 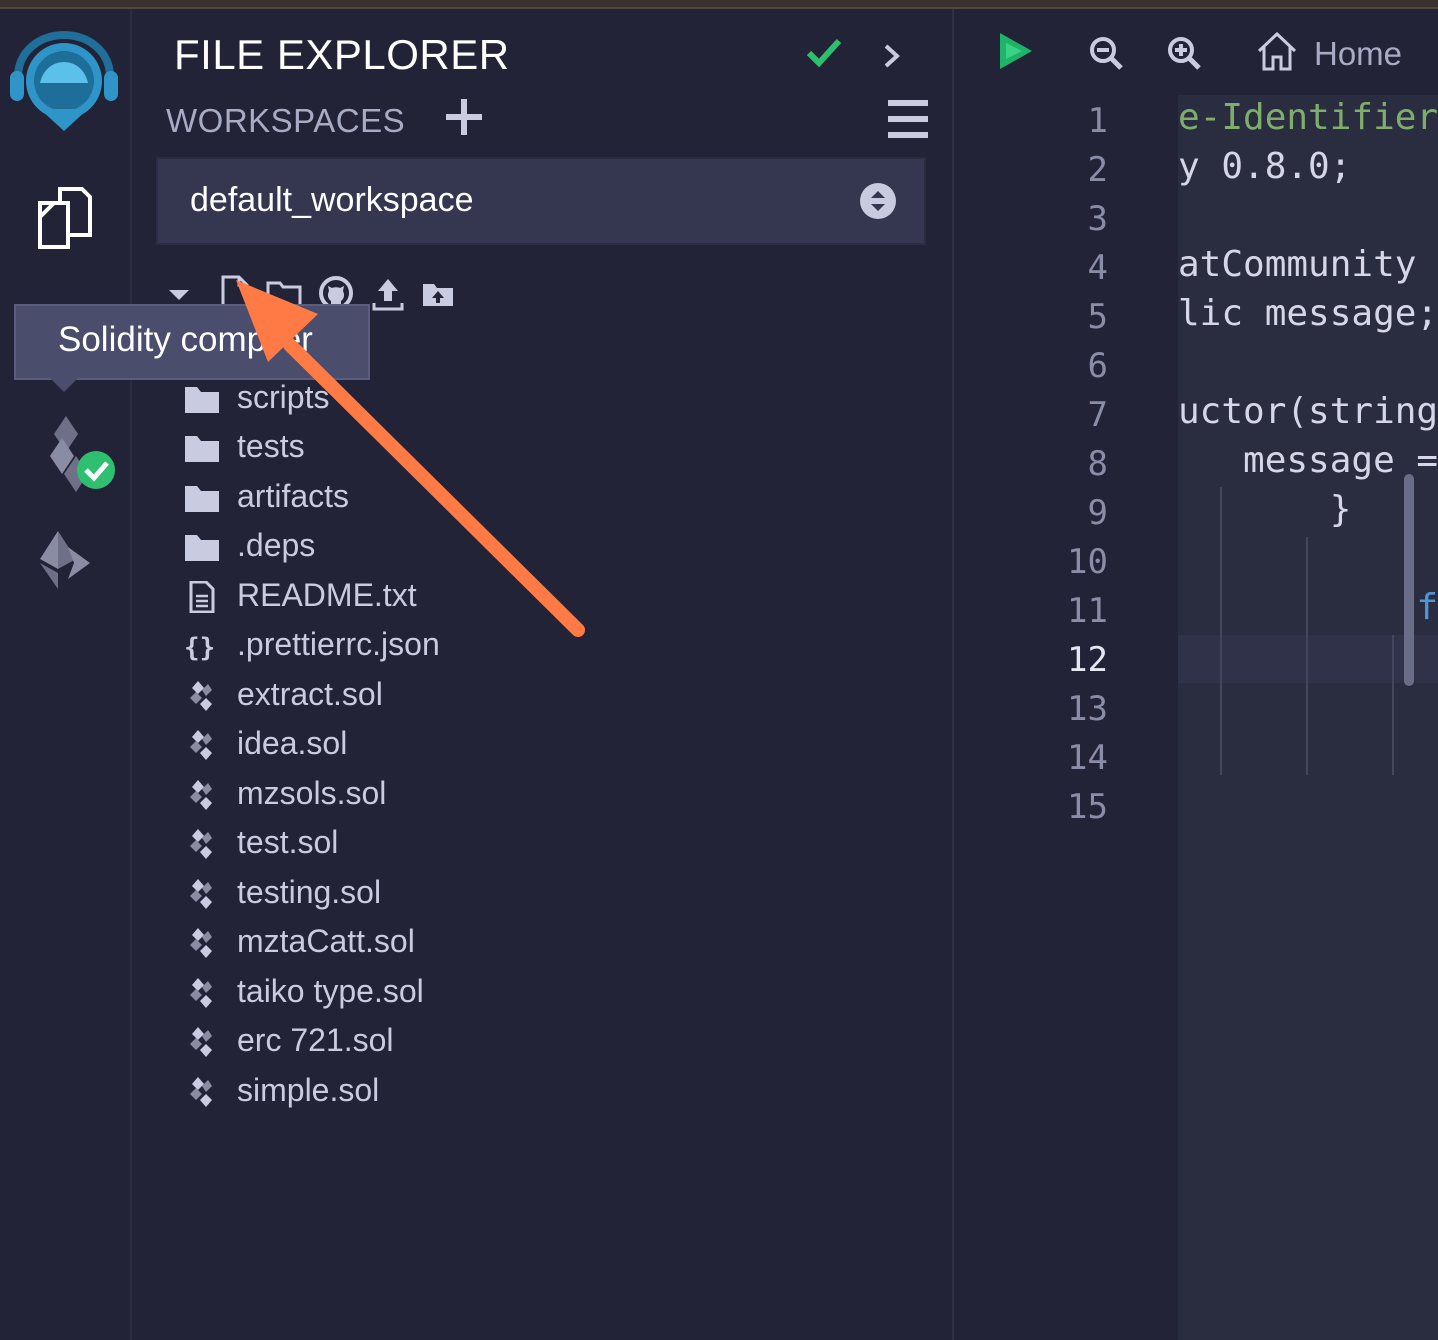 What do you see at coordinates (878, 201) in the screenshot?
I see `select-arrows-icon` at bounding box center [878, 201].